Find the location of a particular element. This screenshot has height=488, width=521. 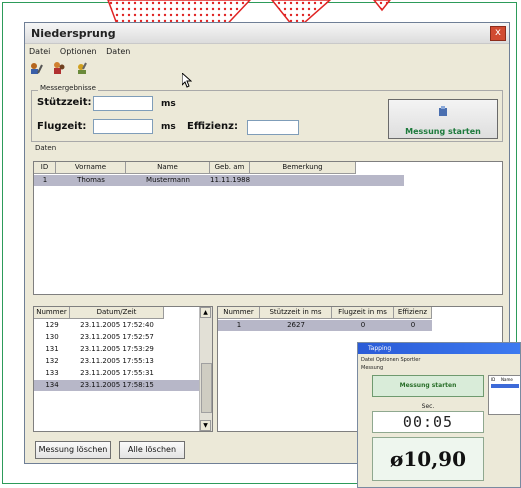

cell-nummer: 132 is located at coordinates (52, 361).